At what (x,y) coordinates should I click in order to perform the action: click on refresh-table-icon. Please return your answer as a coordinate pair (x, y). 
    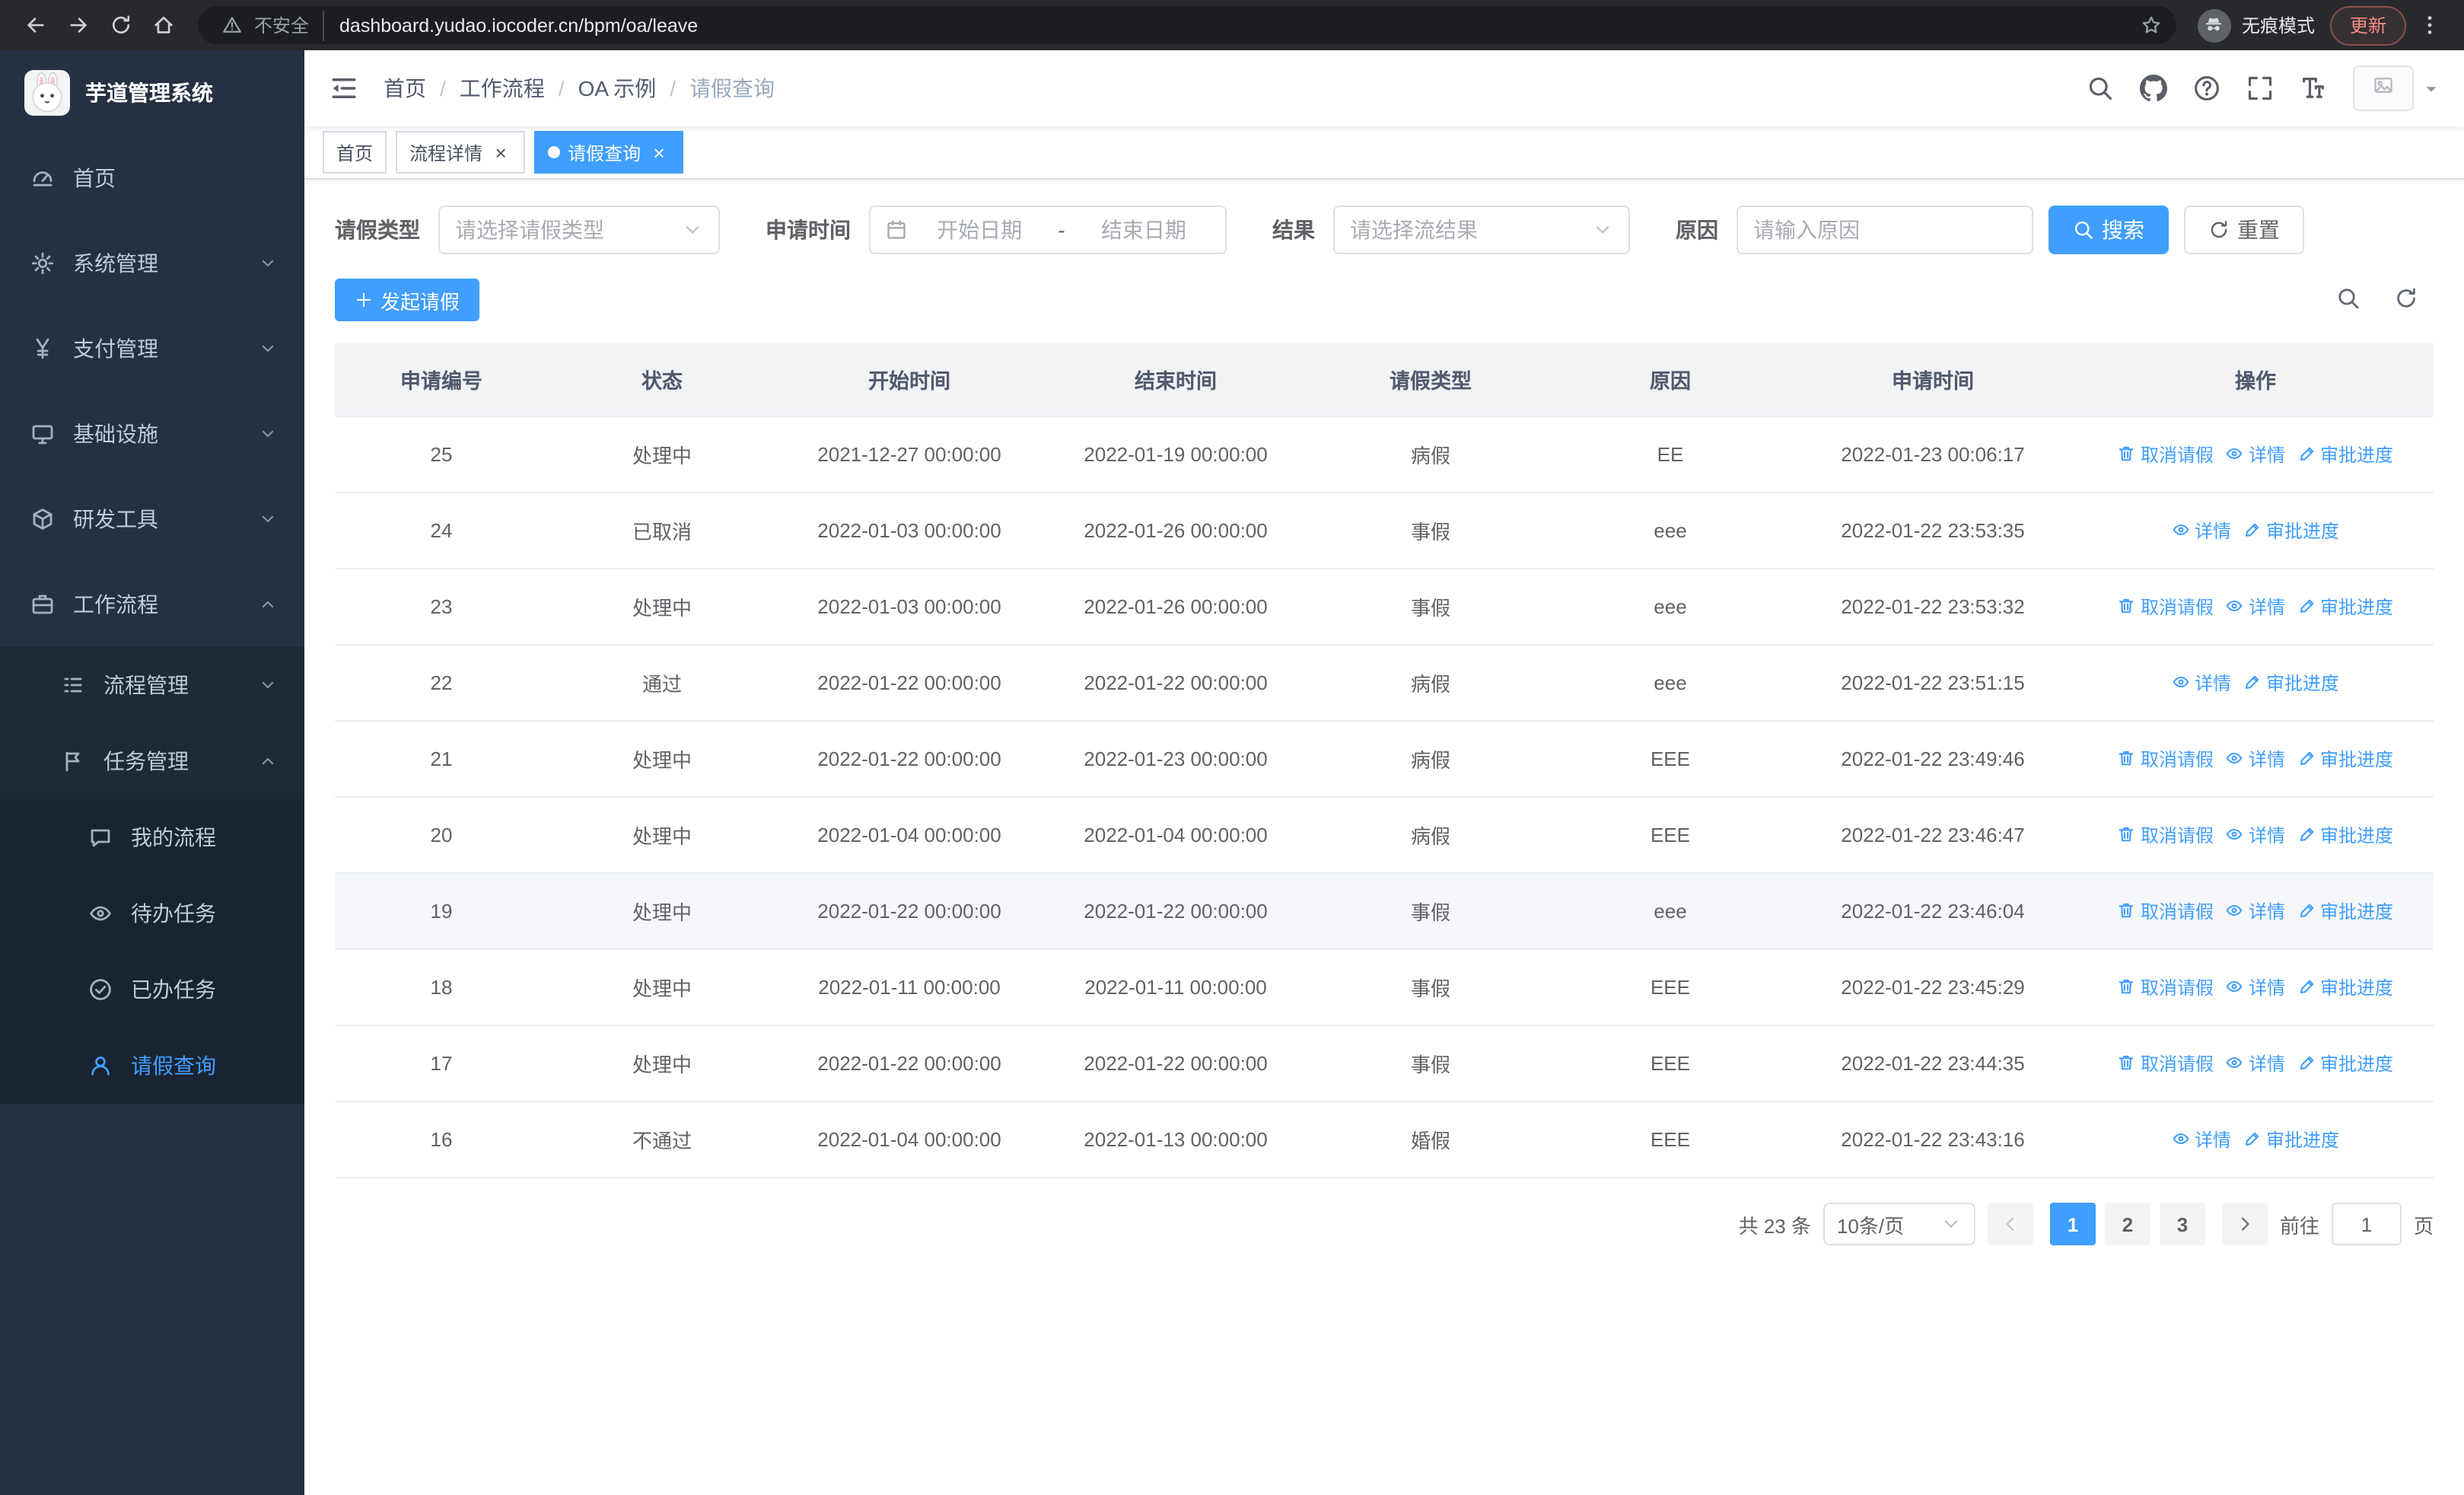
    Looking at the image, I should click on (2407, 300).